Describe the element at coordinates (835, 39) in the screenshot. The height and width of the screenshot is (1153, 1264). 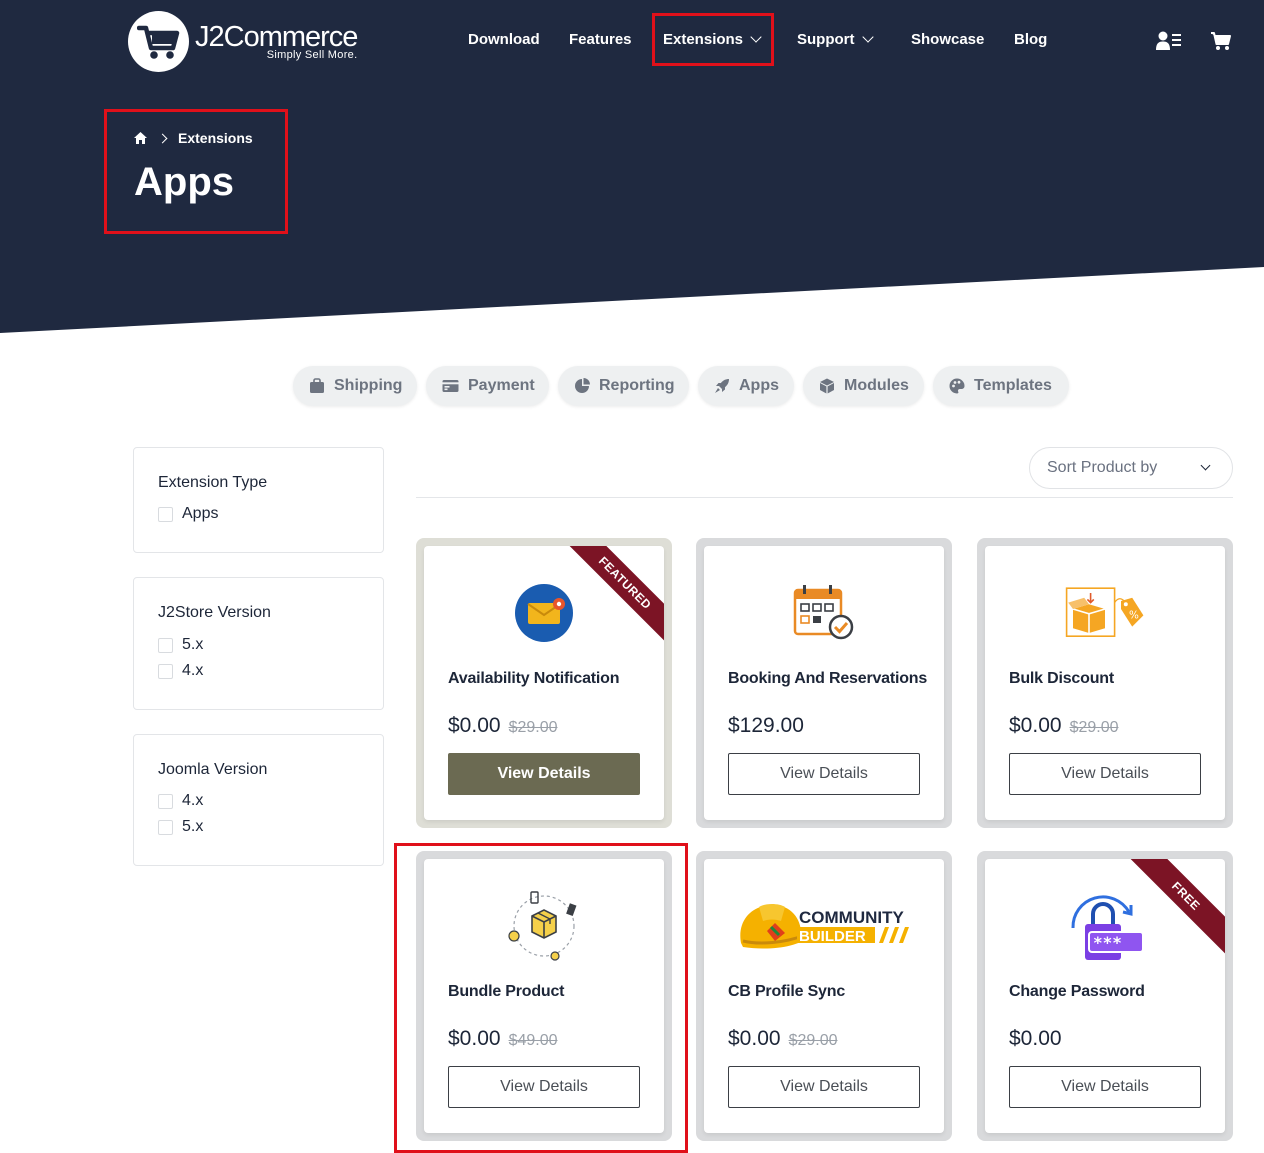
I see `nav-support: Support` at that location.